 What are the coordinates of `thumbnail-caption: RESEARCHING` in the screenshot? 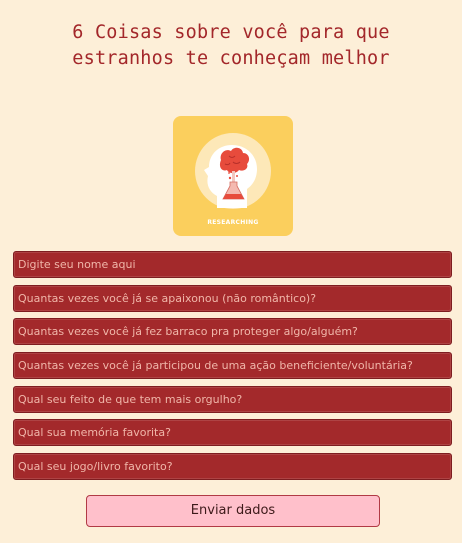 It's located at (233, 222).